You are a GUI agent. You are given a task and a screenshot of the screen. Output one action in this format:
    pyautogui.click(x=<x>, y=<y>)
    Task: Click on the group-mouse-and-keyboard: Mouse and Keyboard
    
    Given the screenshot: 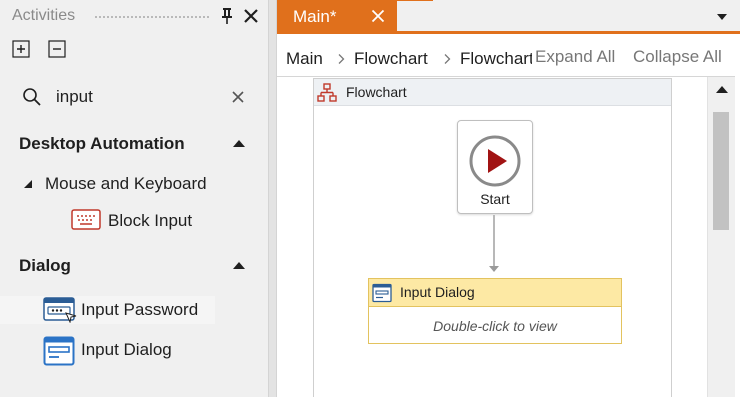 What is the action you would take?
    pyautogui.click(x=134, y=184)
    